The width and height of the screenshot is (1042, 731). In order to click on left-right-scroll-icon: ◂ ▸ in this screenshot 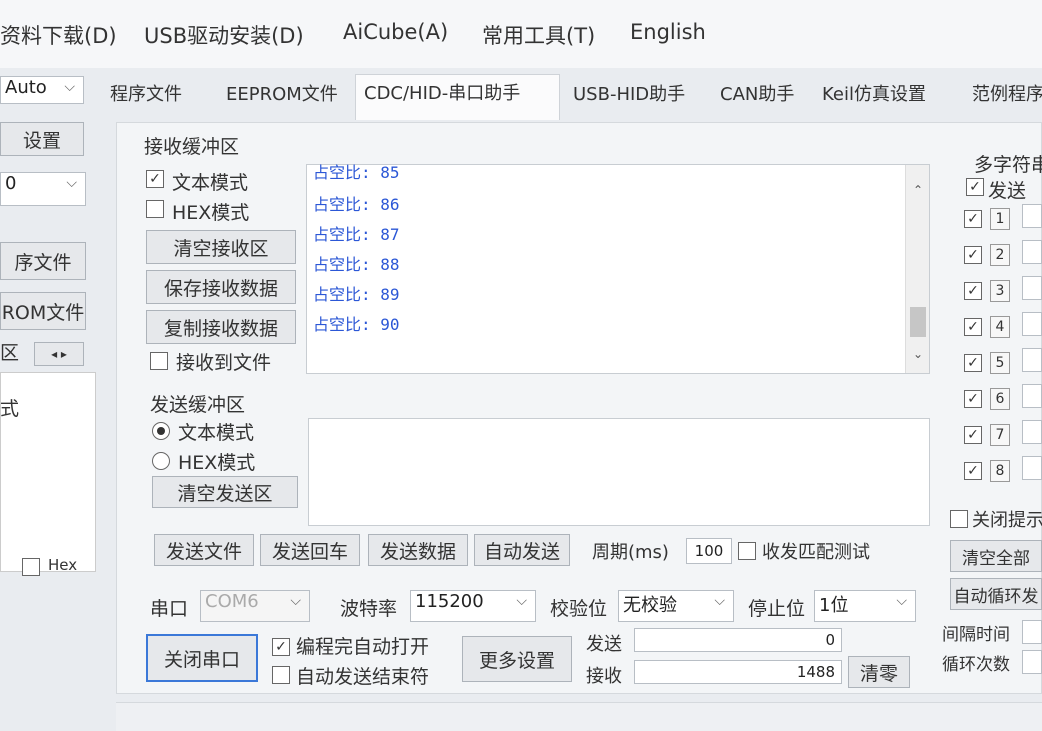, I will do `click(59, 354)`.